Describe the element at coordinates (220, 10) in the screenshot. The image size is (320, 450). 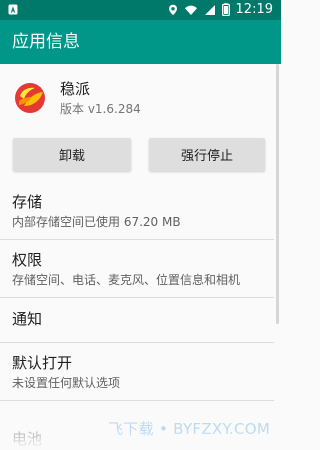
I see `status-icons: 12:19` at that location.